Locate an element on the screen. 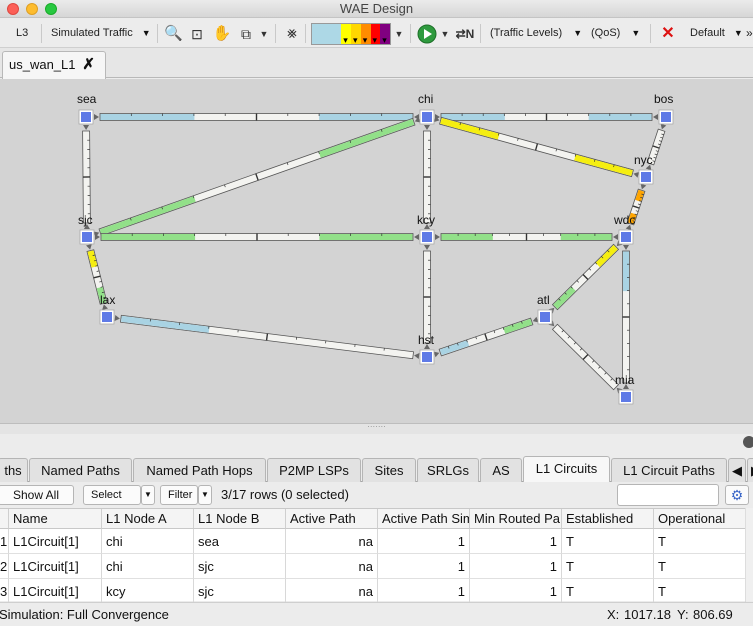 This screenshot has height=626, width=753. table-settings-gear-icon: ⚙ is located at coordinates (737, 495).